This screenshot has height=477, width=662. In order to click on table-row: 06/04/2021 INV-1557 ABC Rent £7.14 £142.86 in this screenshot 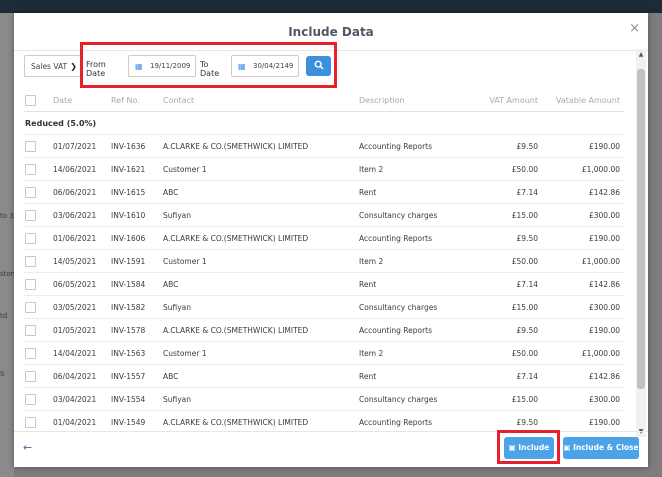, I will do `click(324, 376)`.